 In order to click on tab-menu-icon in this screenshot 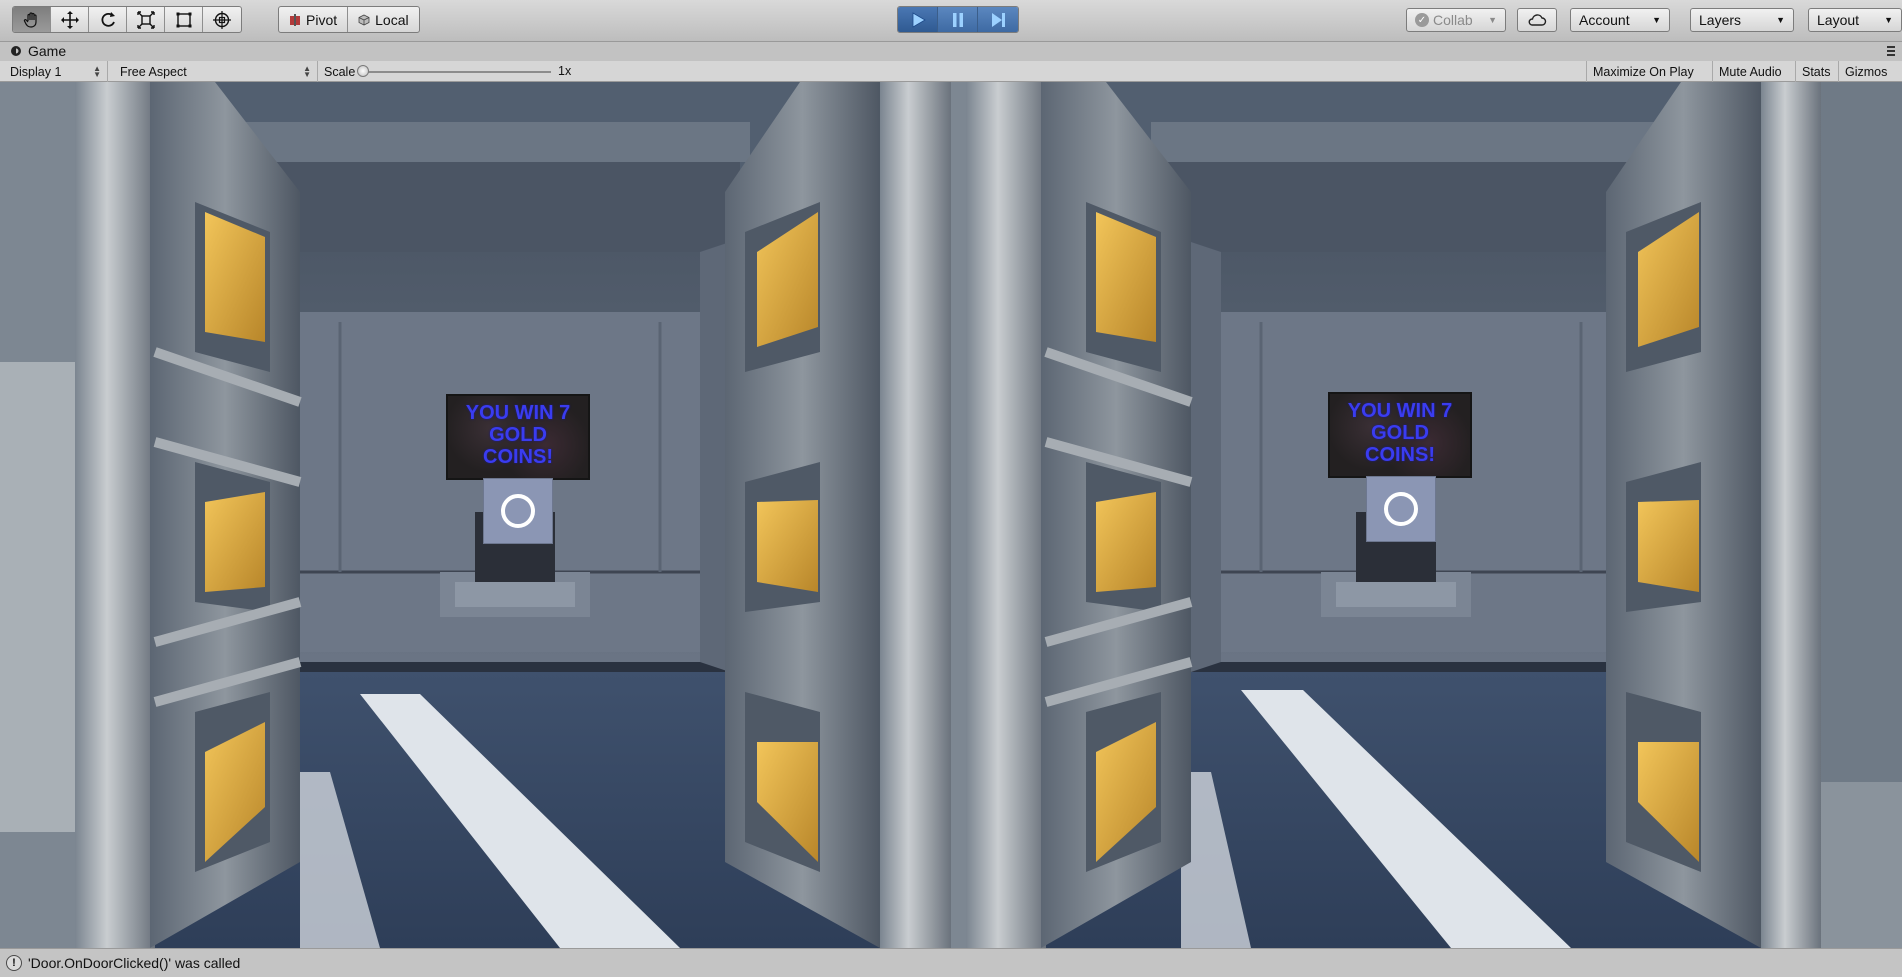, I will do `click(1891, 53)`.